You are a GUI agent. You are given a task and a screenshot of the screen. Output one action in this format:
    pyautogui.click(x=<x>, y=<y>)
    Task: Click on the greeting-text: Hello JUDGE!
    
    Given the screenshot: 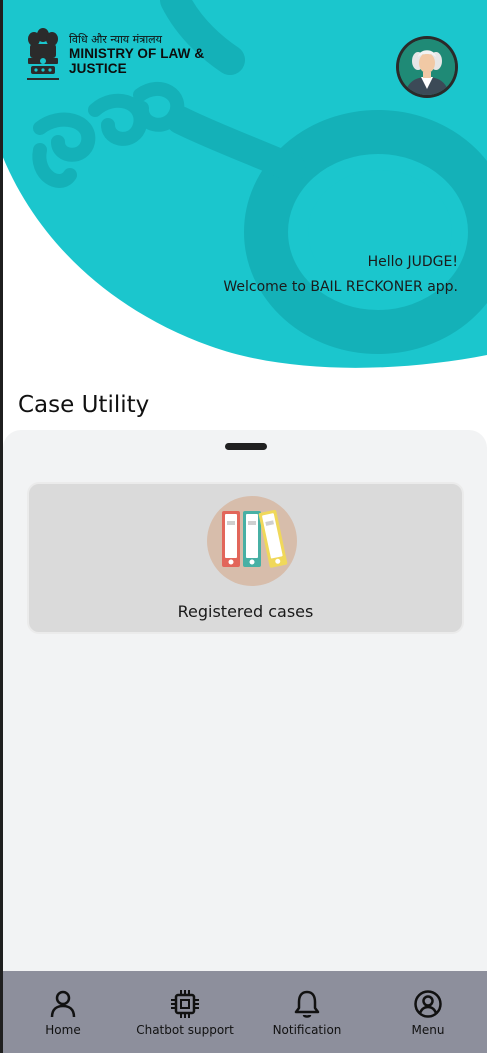 What is the action you would take?
    pyautogui.click(x=412, y=262)
    